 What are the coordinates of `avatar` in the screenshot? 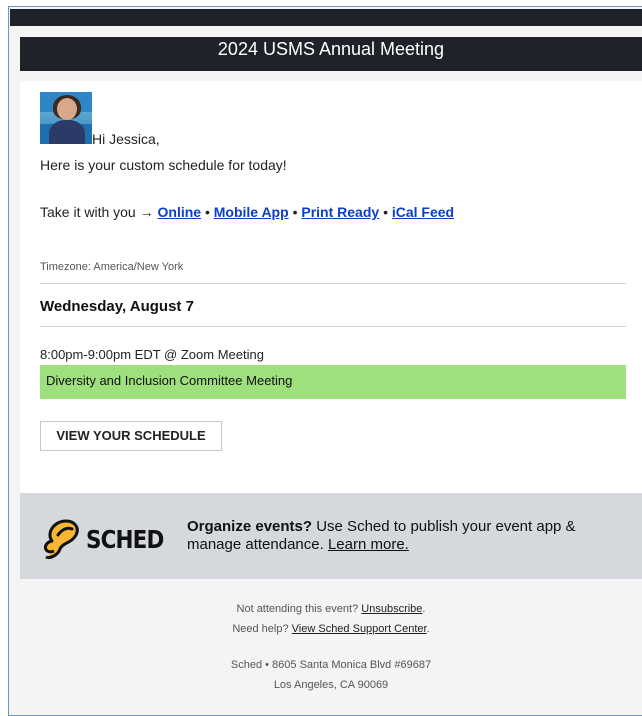 It's located at (66, 118).